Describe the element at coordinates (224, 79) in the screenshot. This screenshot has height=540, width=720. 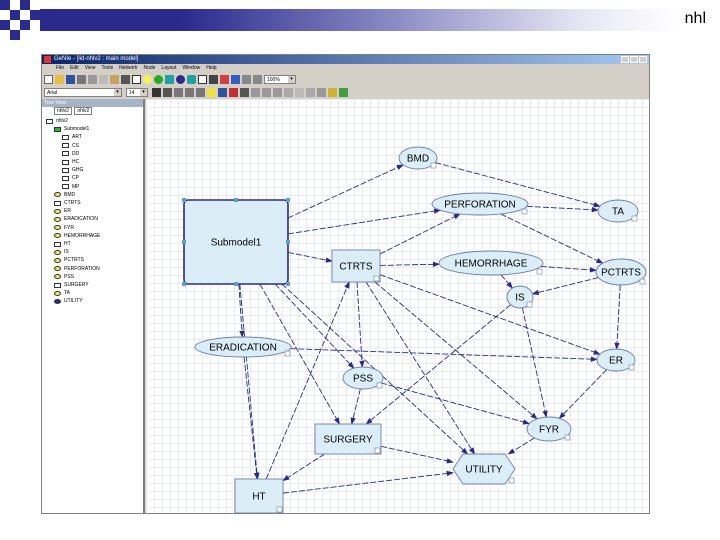
I see `update-icon` at that location.